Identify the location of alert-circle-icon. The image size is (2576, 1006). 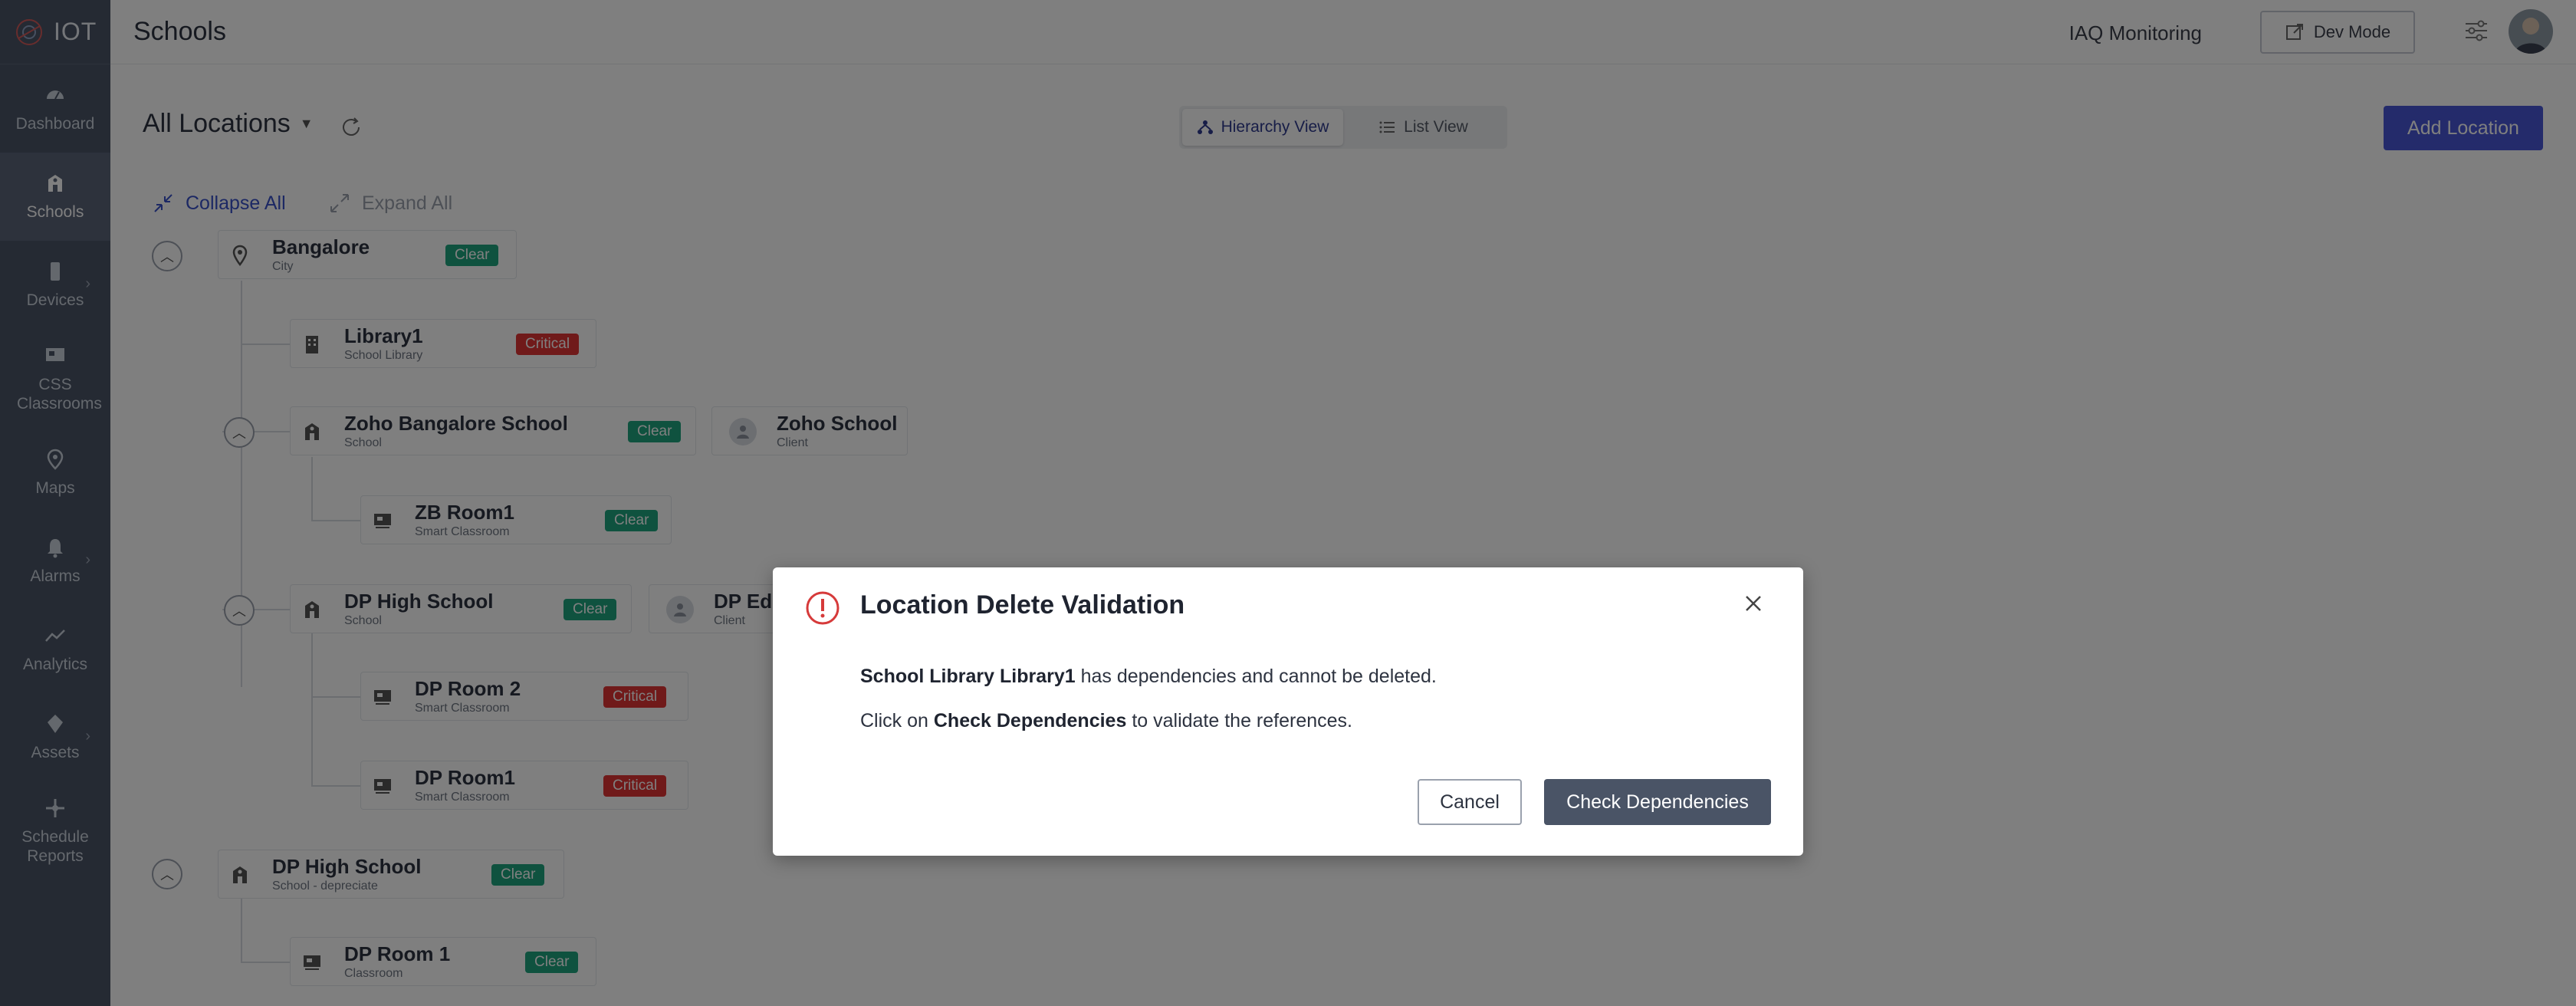
(823, 608).